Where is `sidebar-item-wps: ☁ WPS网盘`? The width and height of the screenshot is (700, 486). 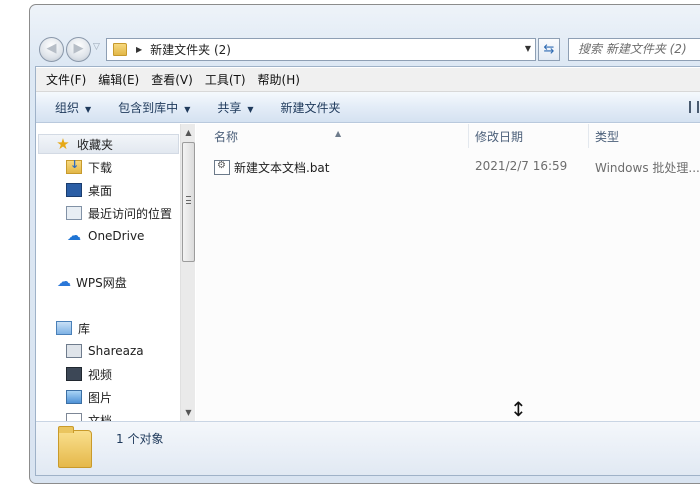 sidebar-item-wps: ☁ WPS网盘 is located at coordinates (91, 282).